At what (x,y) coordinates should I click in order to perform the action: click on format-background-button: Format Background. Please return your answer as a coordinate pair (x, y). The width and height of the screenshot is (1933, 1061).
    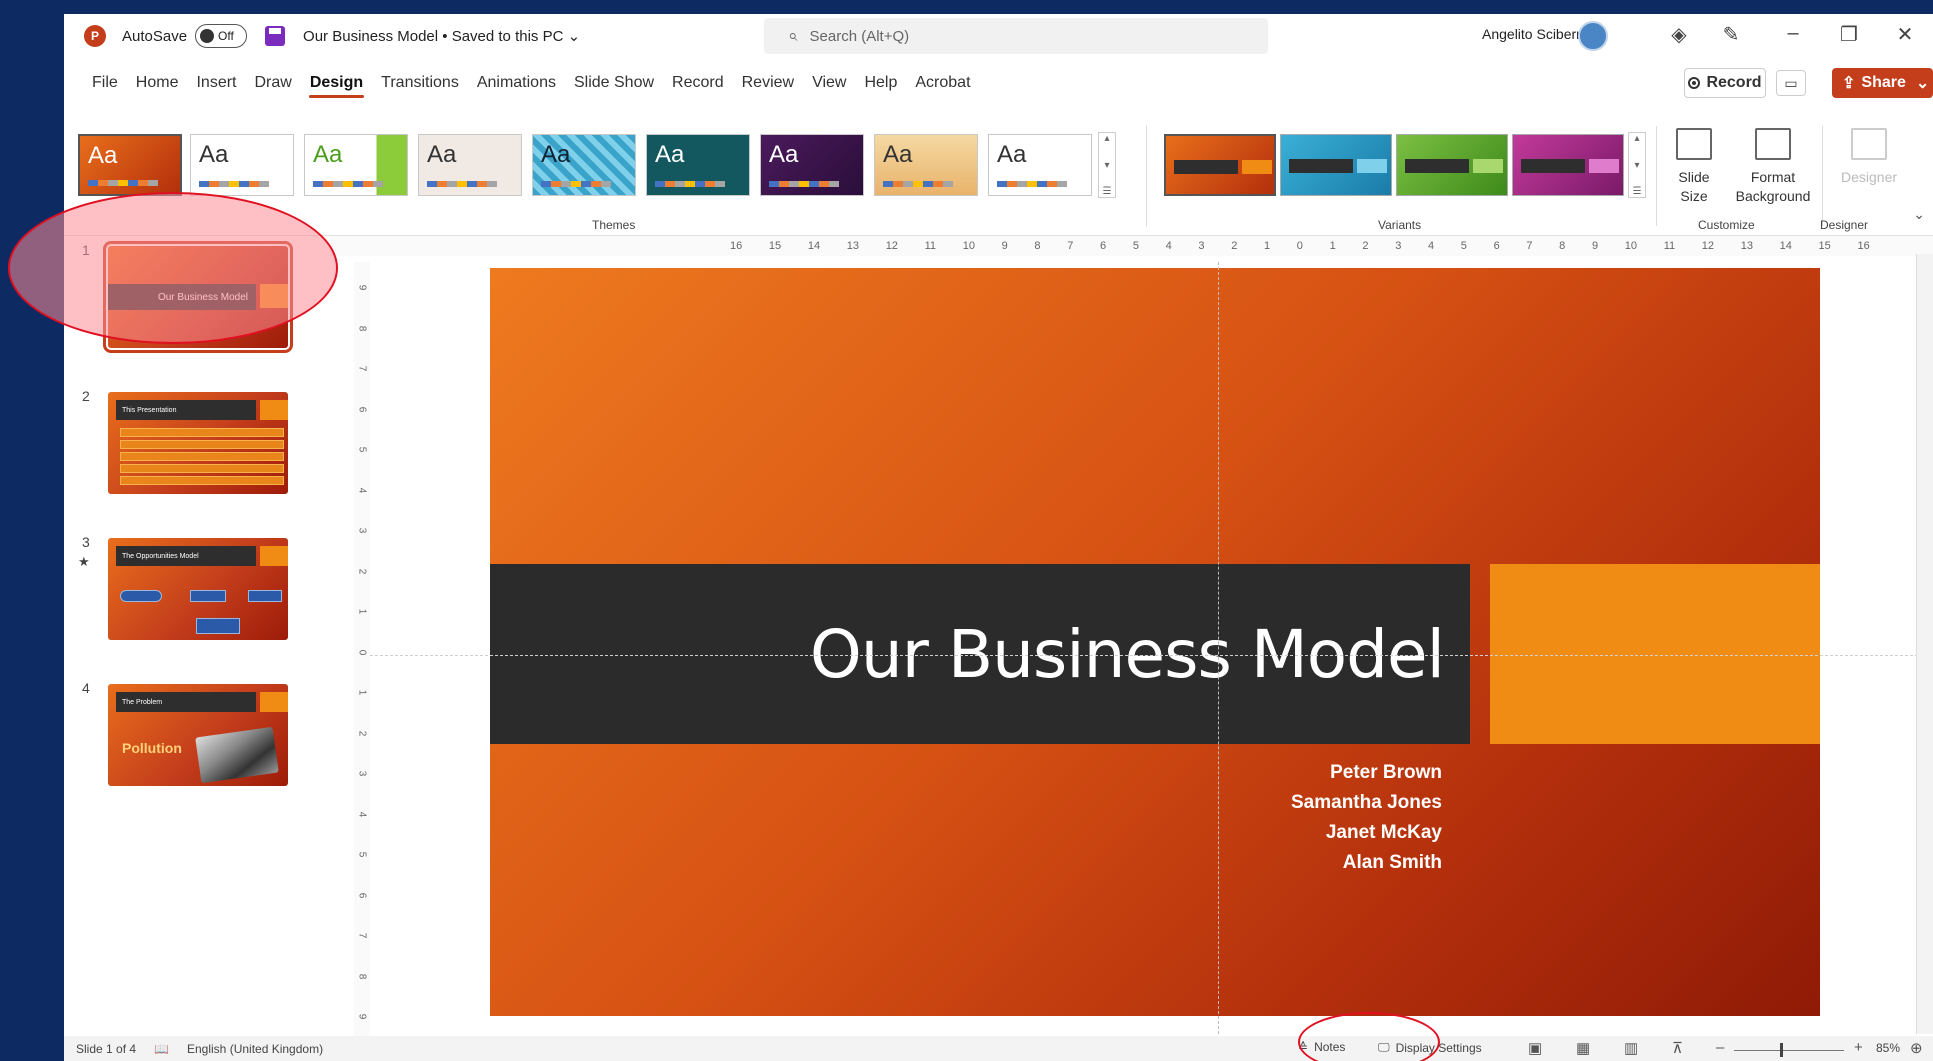
    Looking at the image, I should click on (1773, 167).